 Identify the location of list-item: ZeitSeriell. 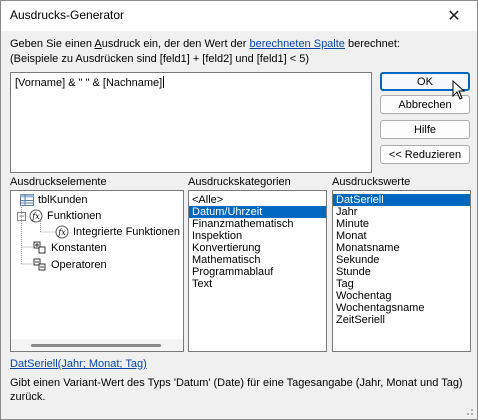
(401, 320).